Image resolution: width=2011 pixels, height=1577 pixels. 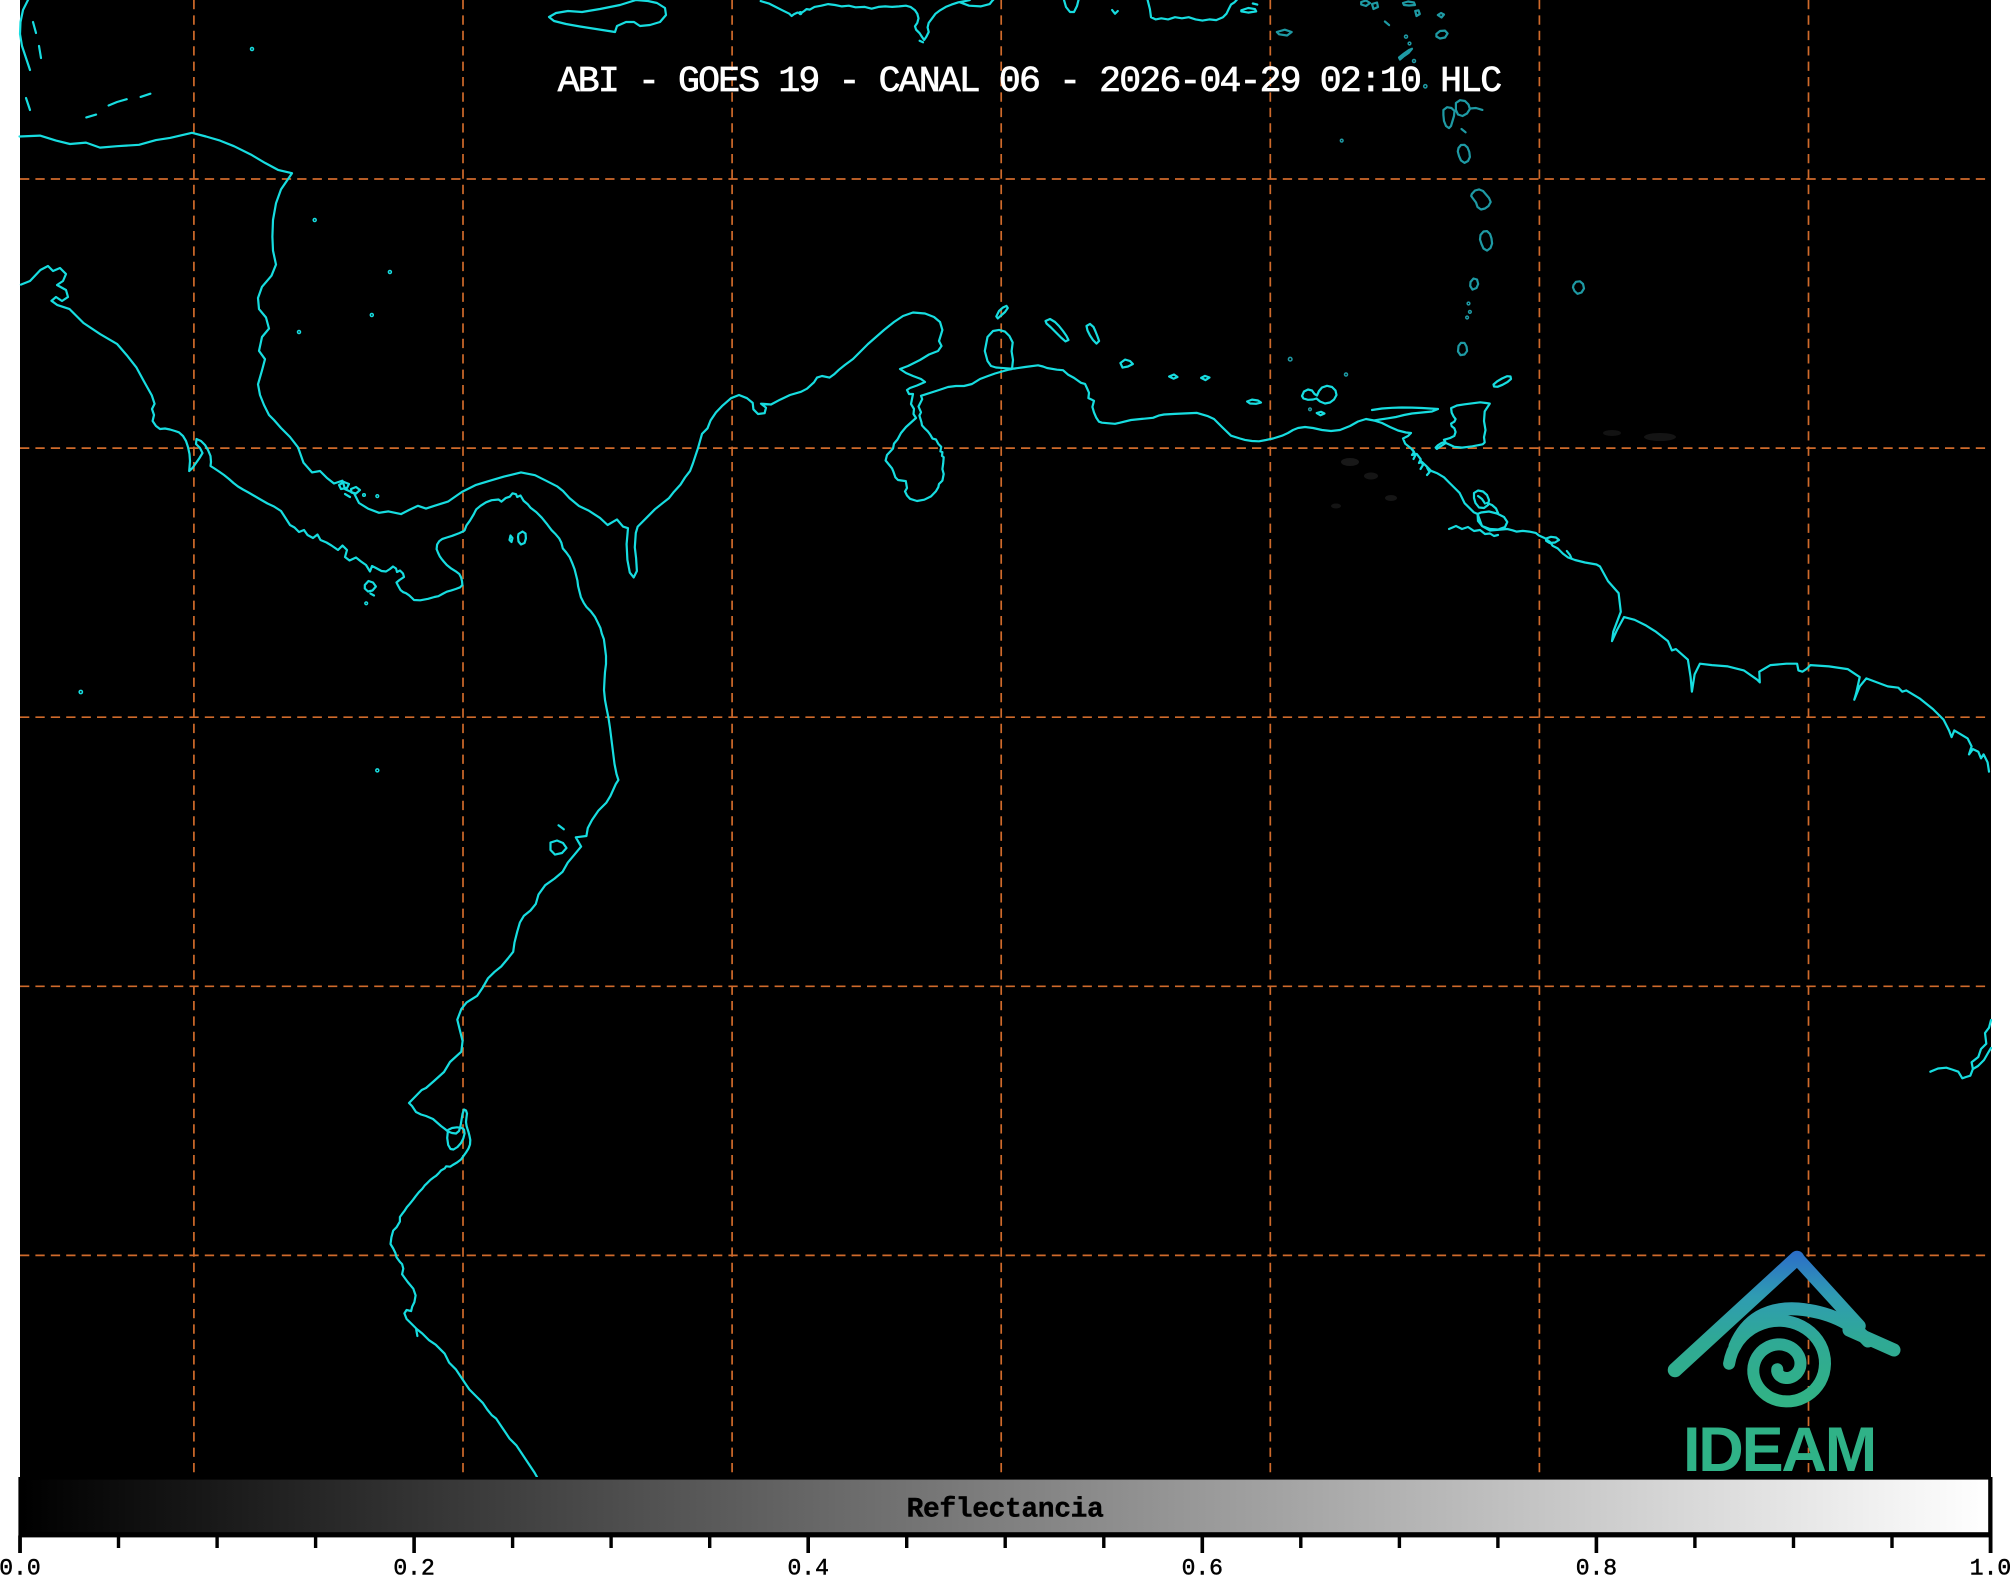 I want to click on svg-text: 1.0, so click(x=1990, y=1566).